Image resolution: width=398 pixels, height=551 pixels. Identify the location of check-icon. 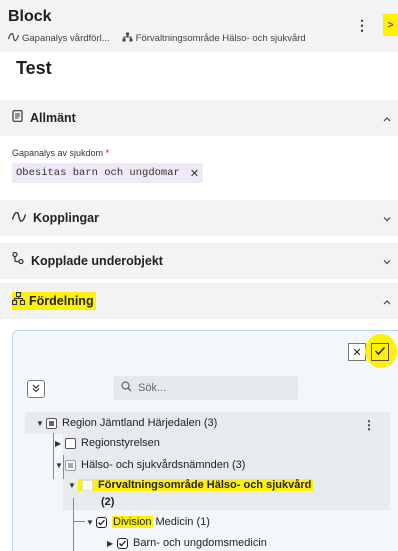
(380, 352).